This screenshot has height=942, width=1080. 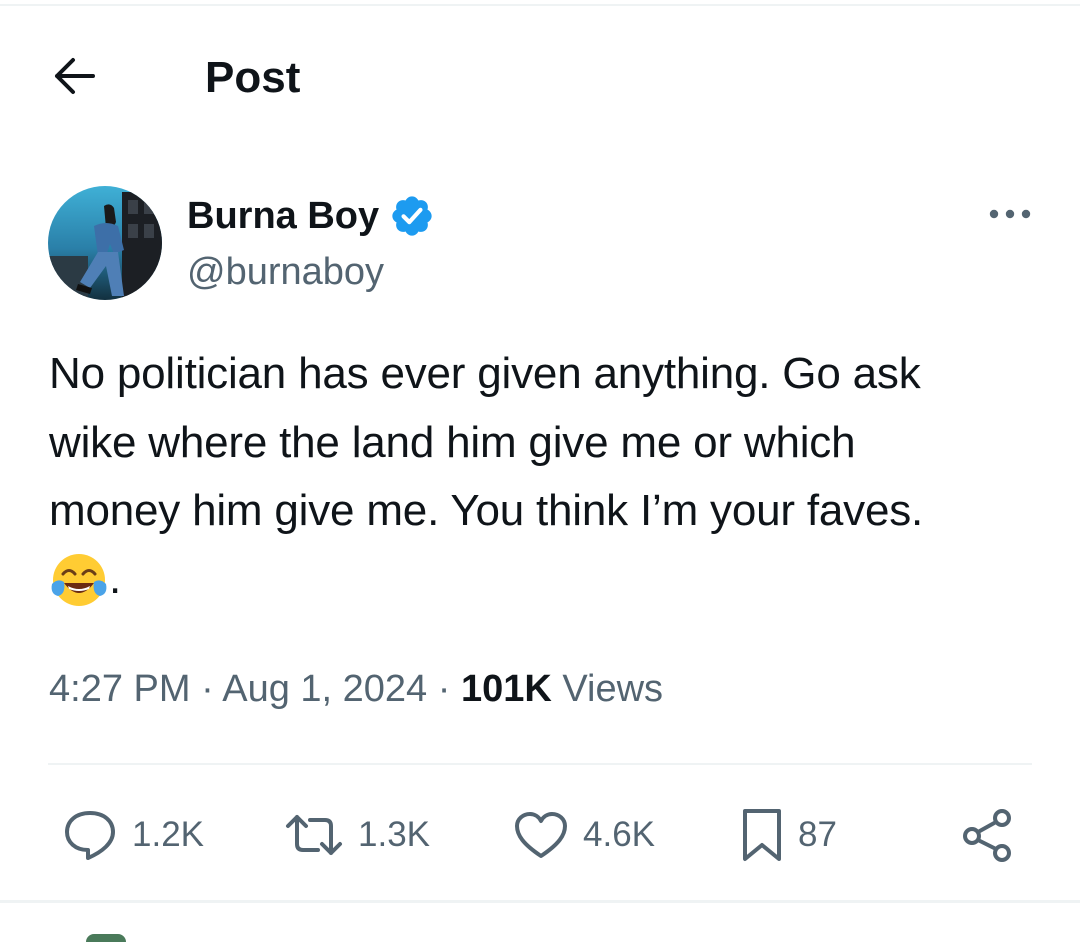 I want to click on tweet-trailing-text: ., so click(x=115, y=579).